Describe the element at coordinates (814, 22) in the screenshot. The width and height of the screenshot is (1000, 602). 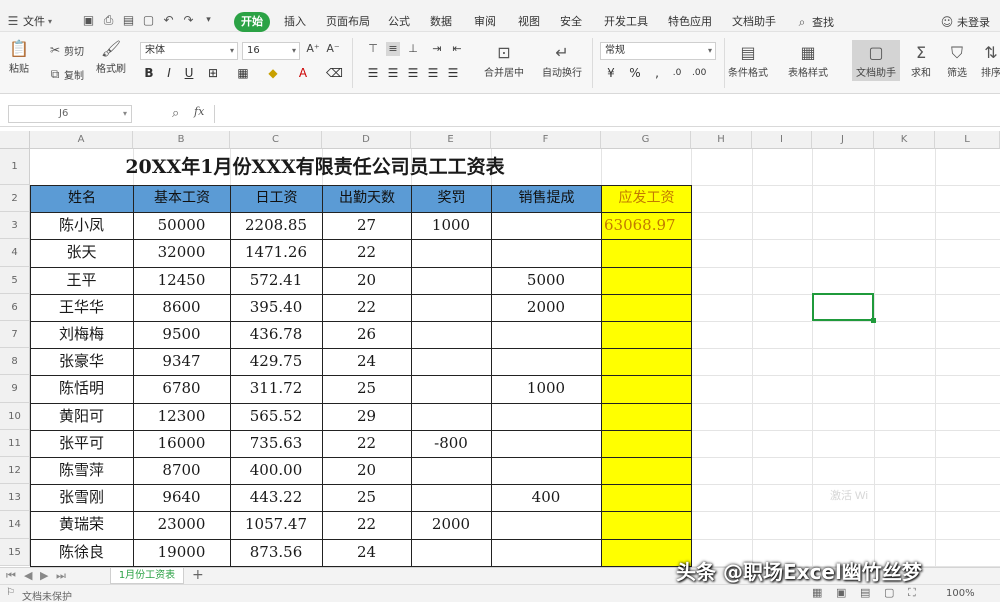
I see `search-button: ⌕ 查找` at that location.